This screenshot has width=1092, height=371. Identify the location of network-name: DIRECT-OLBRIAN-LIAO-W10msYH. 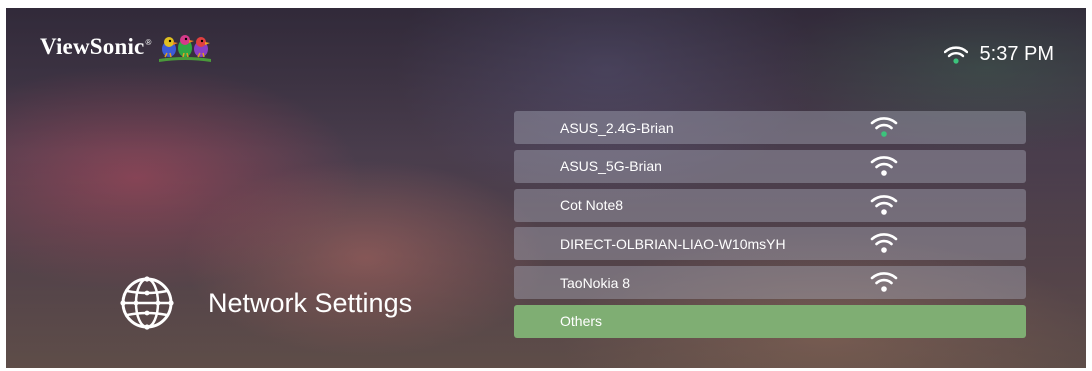
(673, 243).